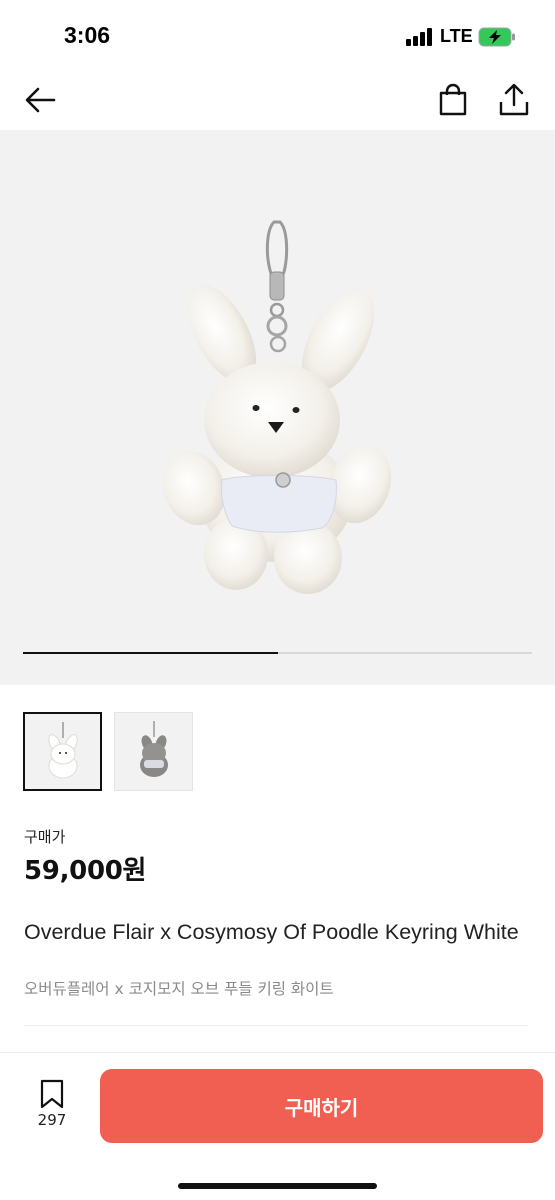 This screenshot has width=555, height=1200. What do you see at coordinates (321, 1106) in the screenshot?
I see `buy-button: 구매하기` at bounding box center [321, 1106].